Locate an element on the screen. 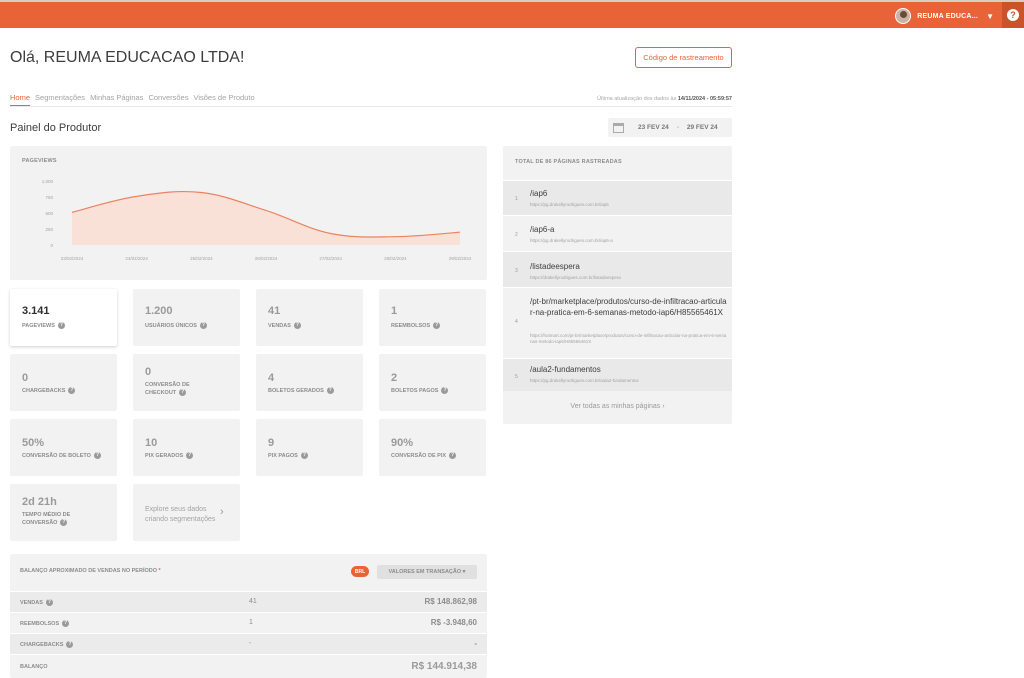 The height and width of the screenshot is (678, 1024). values-dropdown: VALORES EM TRANSAÇÃO ▾ is located at coordinates (427, 572).